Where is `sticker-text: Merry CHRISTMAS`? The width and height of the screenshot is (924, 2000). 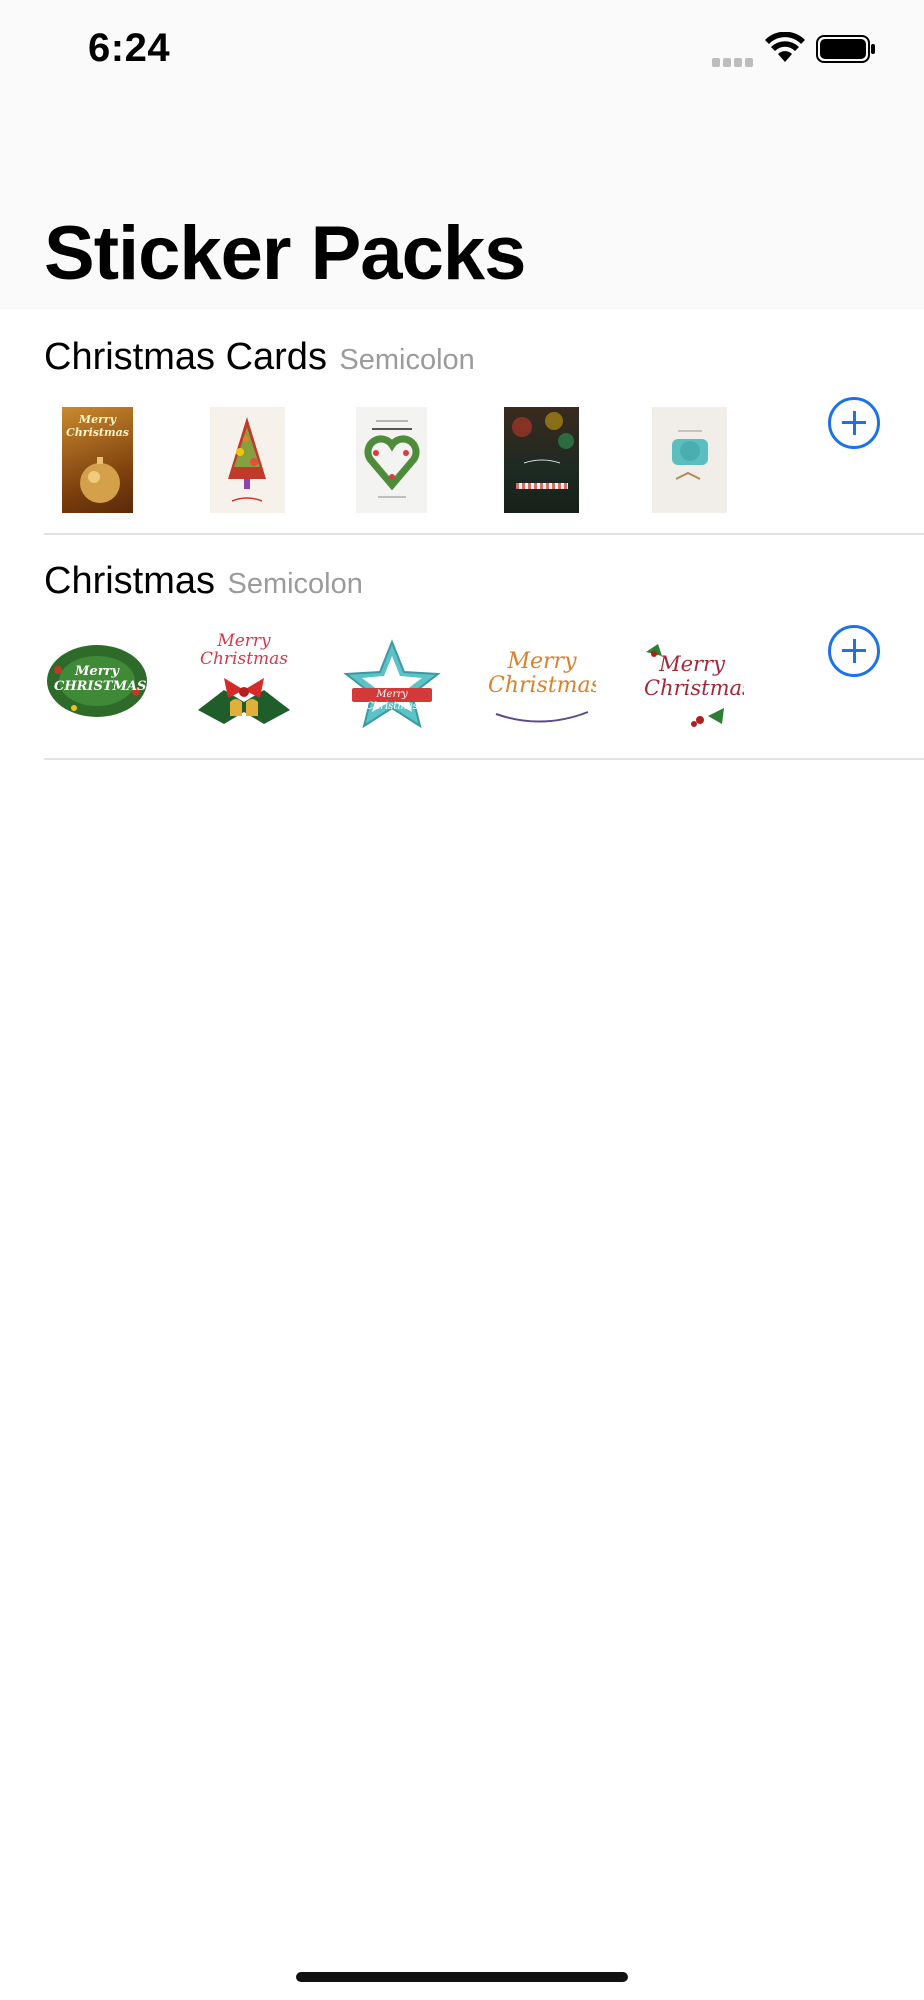 sticker-text: Merry CHRISTMAS is located at coordinates (100, 679).